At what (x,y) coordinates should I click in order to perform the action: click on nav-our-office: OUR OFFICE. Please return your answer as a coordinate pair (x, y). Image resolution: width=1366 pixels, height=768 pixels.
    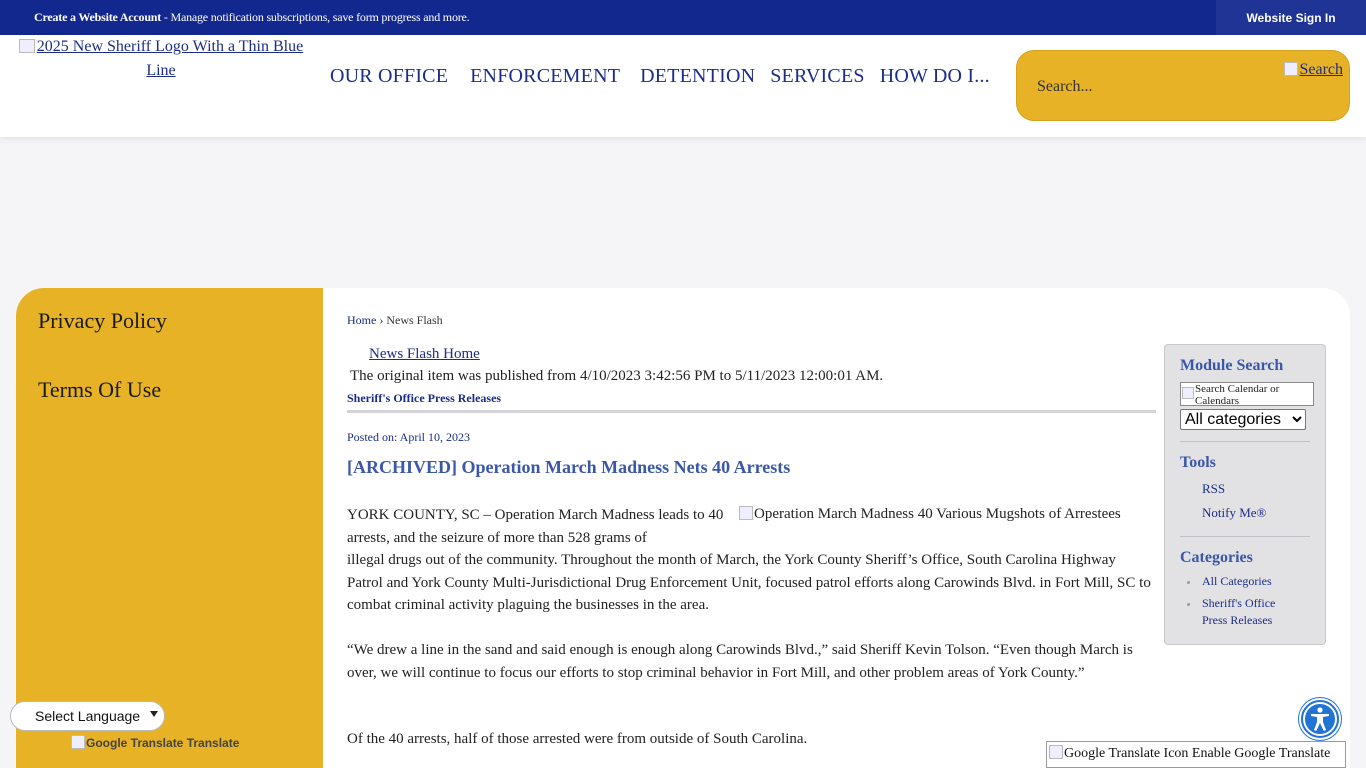
    Looking at the image, I should click on (389, 76).